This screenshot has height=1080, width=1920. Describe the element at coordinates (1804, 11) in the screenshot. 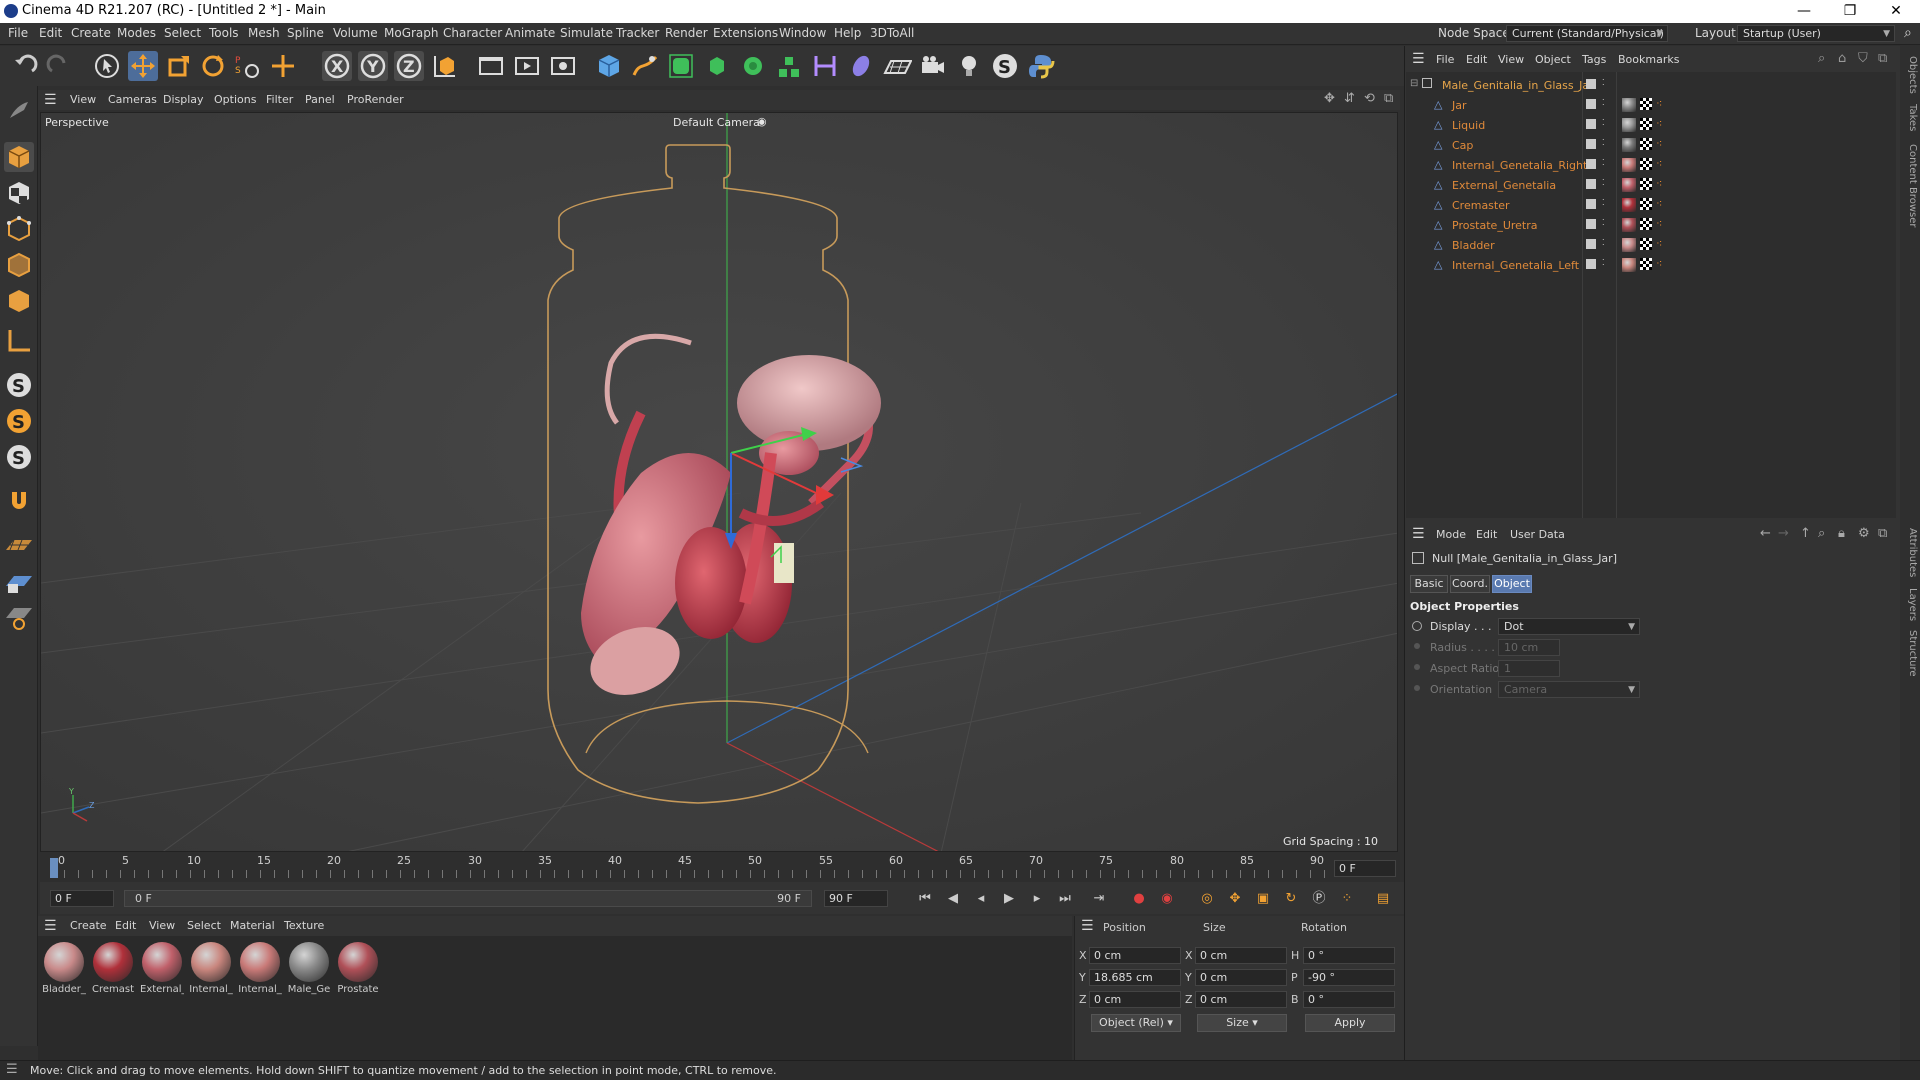

I see `minimize-button: —` at that location.